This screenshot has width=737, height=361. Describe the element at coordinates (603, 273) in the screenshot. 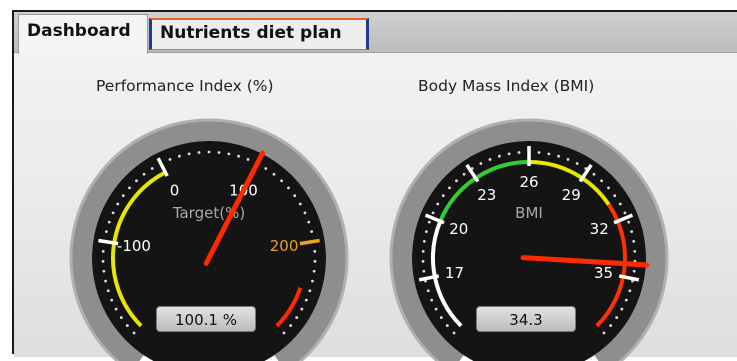

I see `bmi-tick-label: 35` at that location.